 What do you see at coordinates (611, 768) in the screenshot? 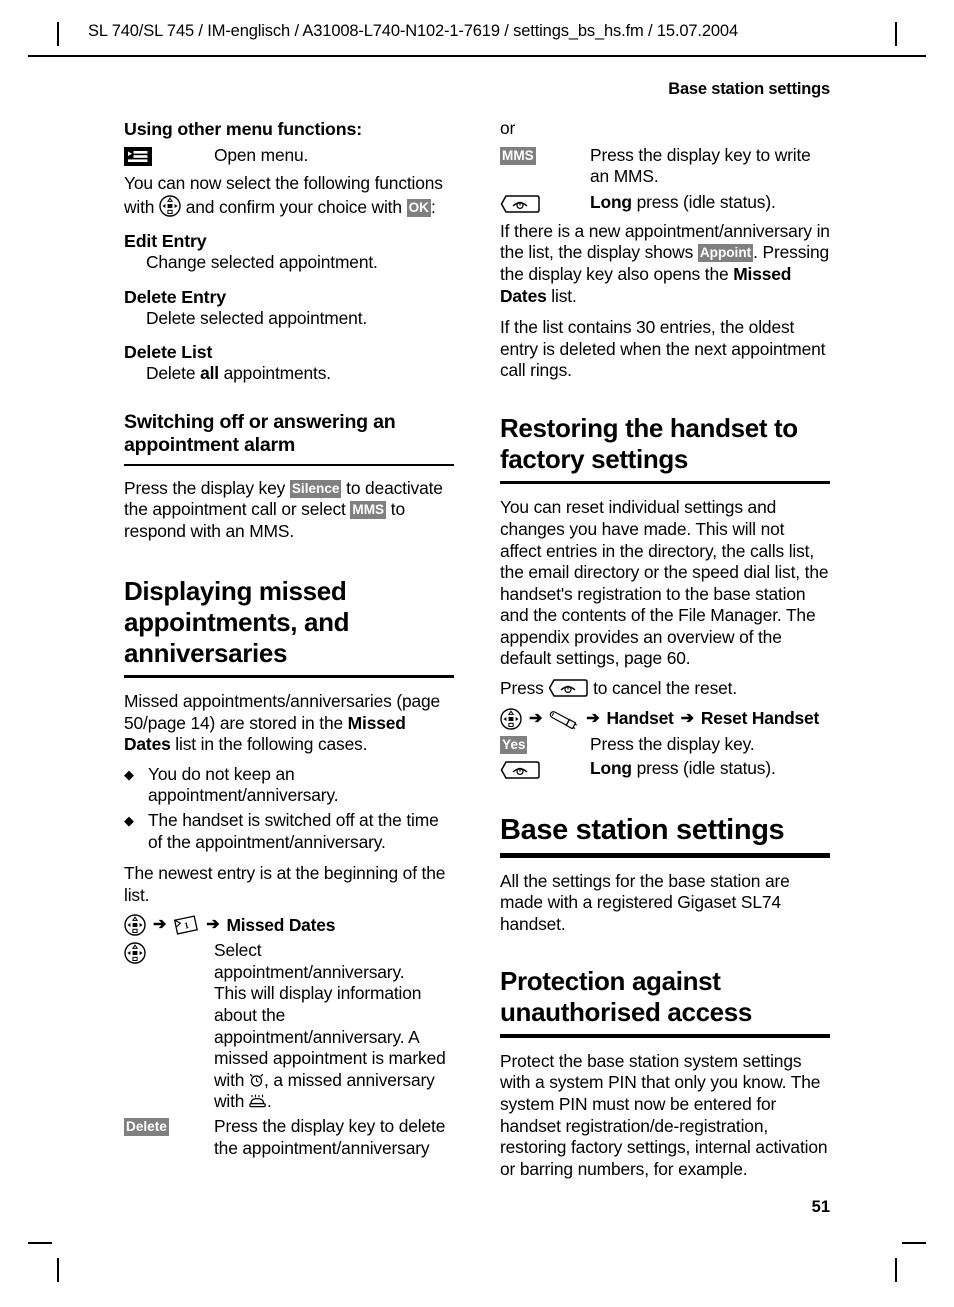
I see `long-emphasis-2: Long` at bounding box center [611, 768].